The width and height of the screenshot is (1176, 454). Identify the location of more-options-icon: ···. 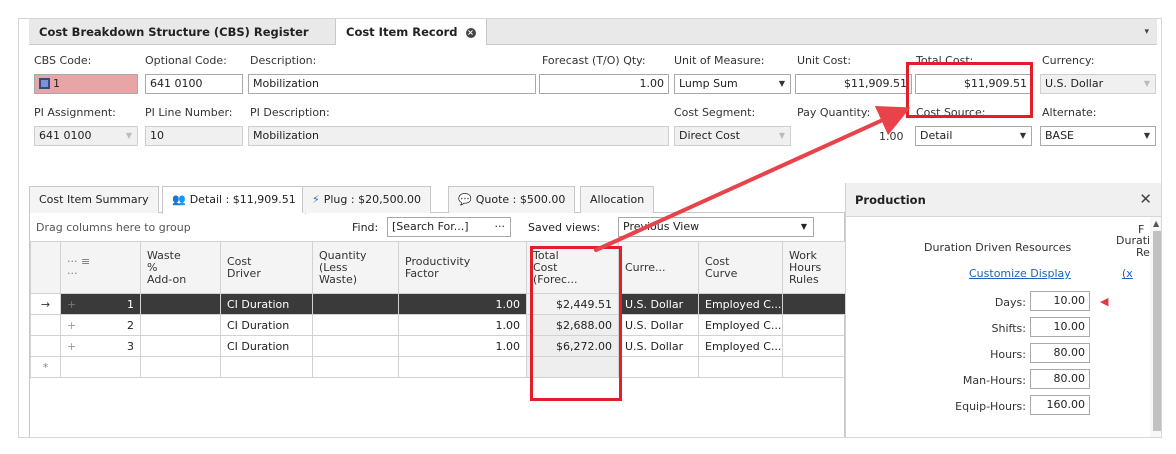
(500, 227).